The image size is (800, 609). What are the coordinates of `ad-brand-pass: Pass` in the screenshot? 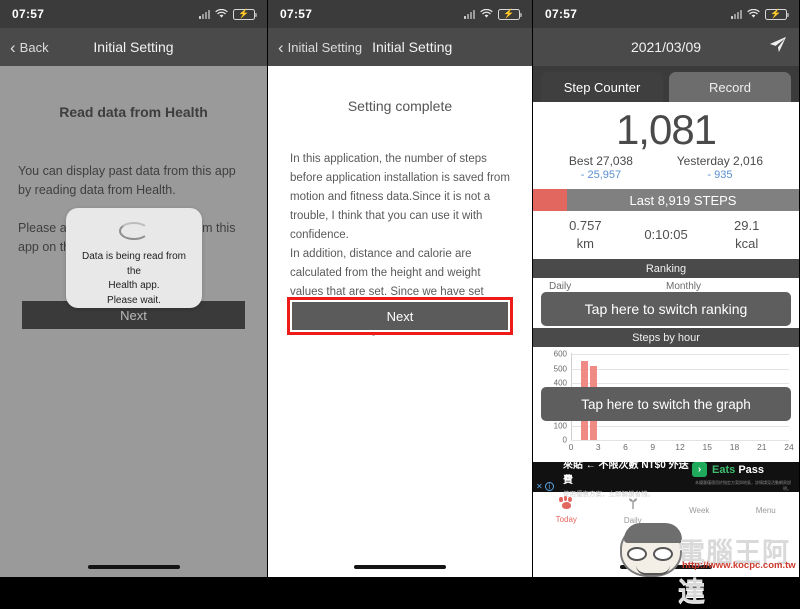 It's located at (751, 469).